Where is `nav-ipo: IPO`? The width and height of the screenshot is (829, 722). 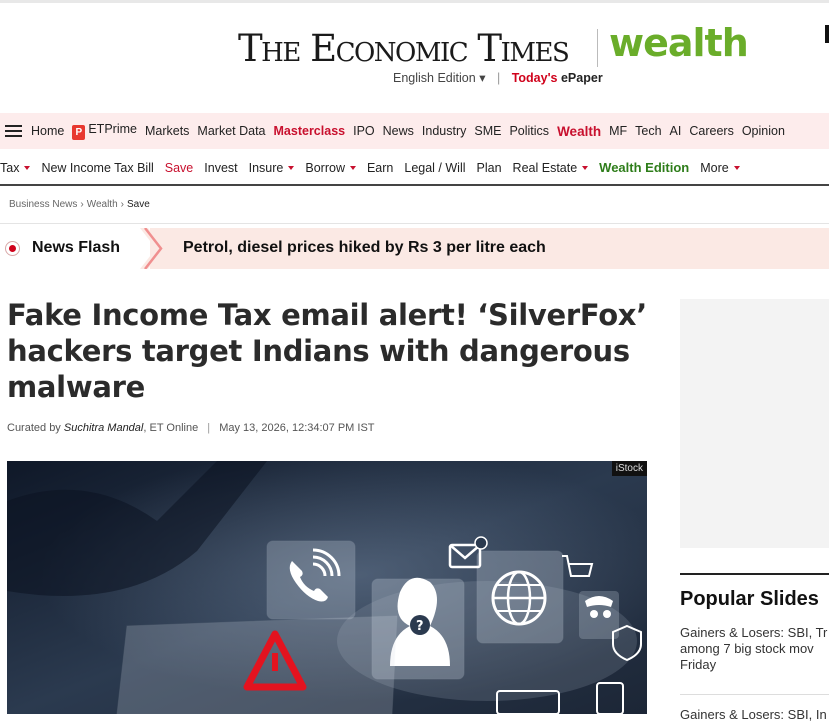
nav-ipo: IPO is located at coordinates (364, 131).